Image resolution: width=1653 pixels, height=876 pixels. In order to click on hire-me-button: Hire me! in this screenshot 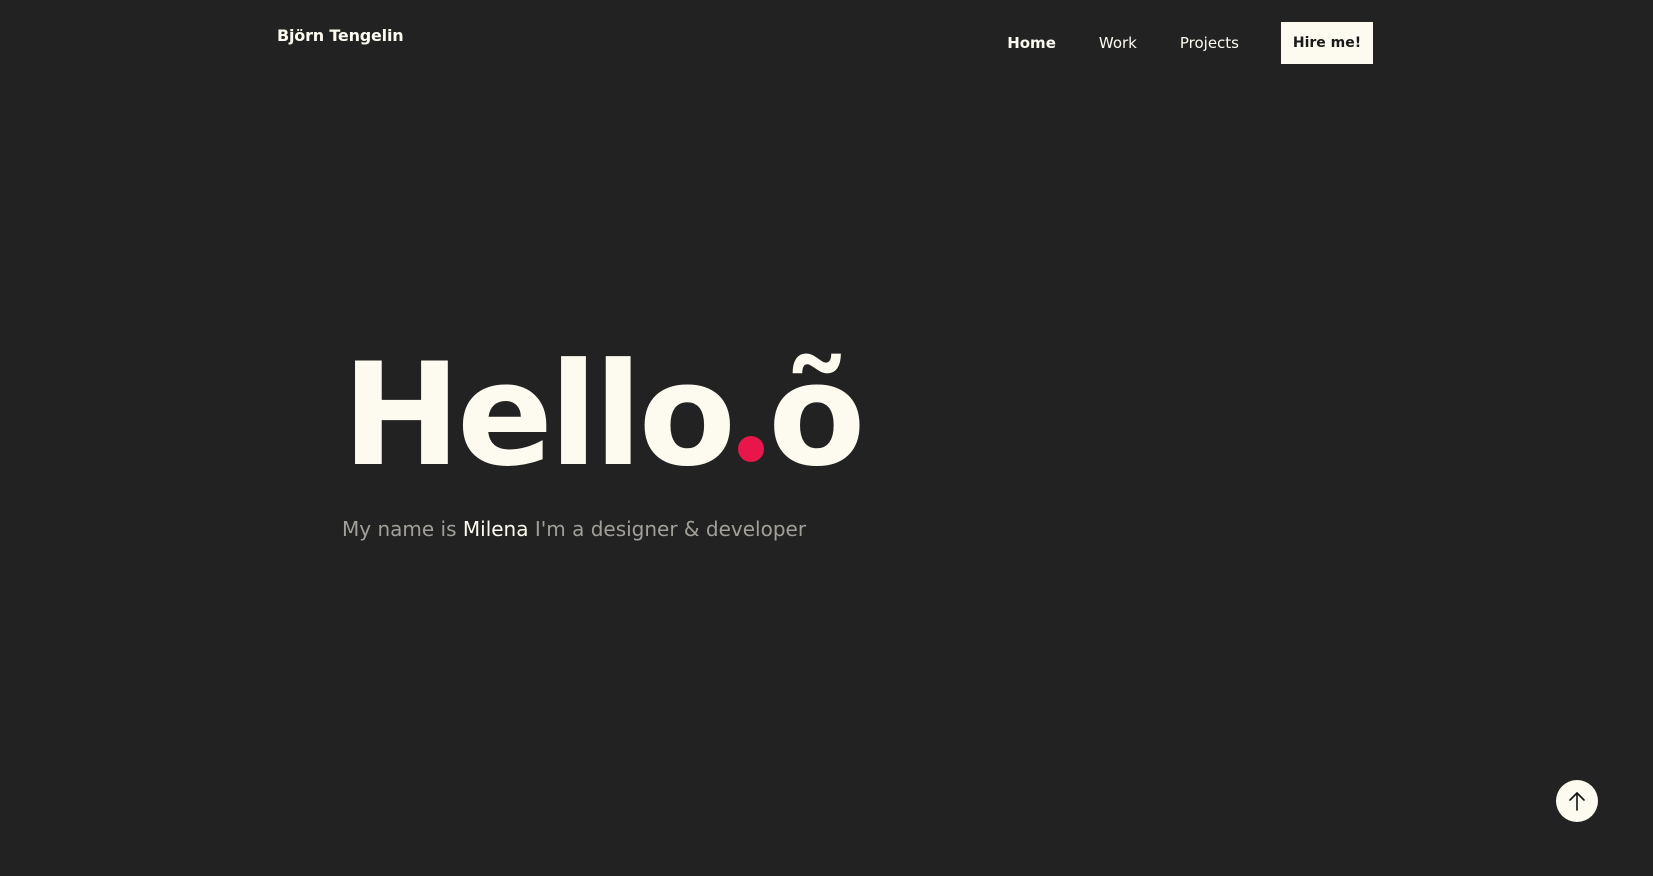, I will do `click(1327, 43)`.